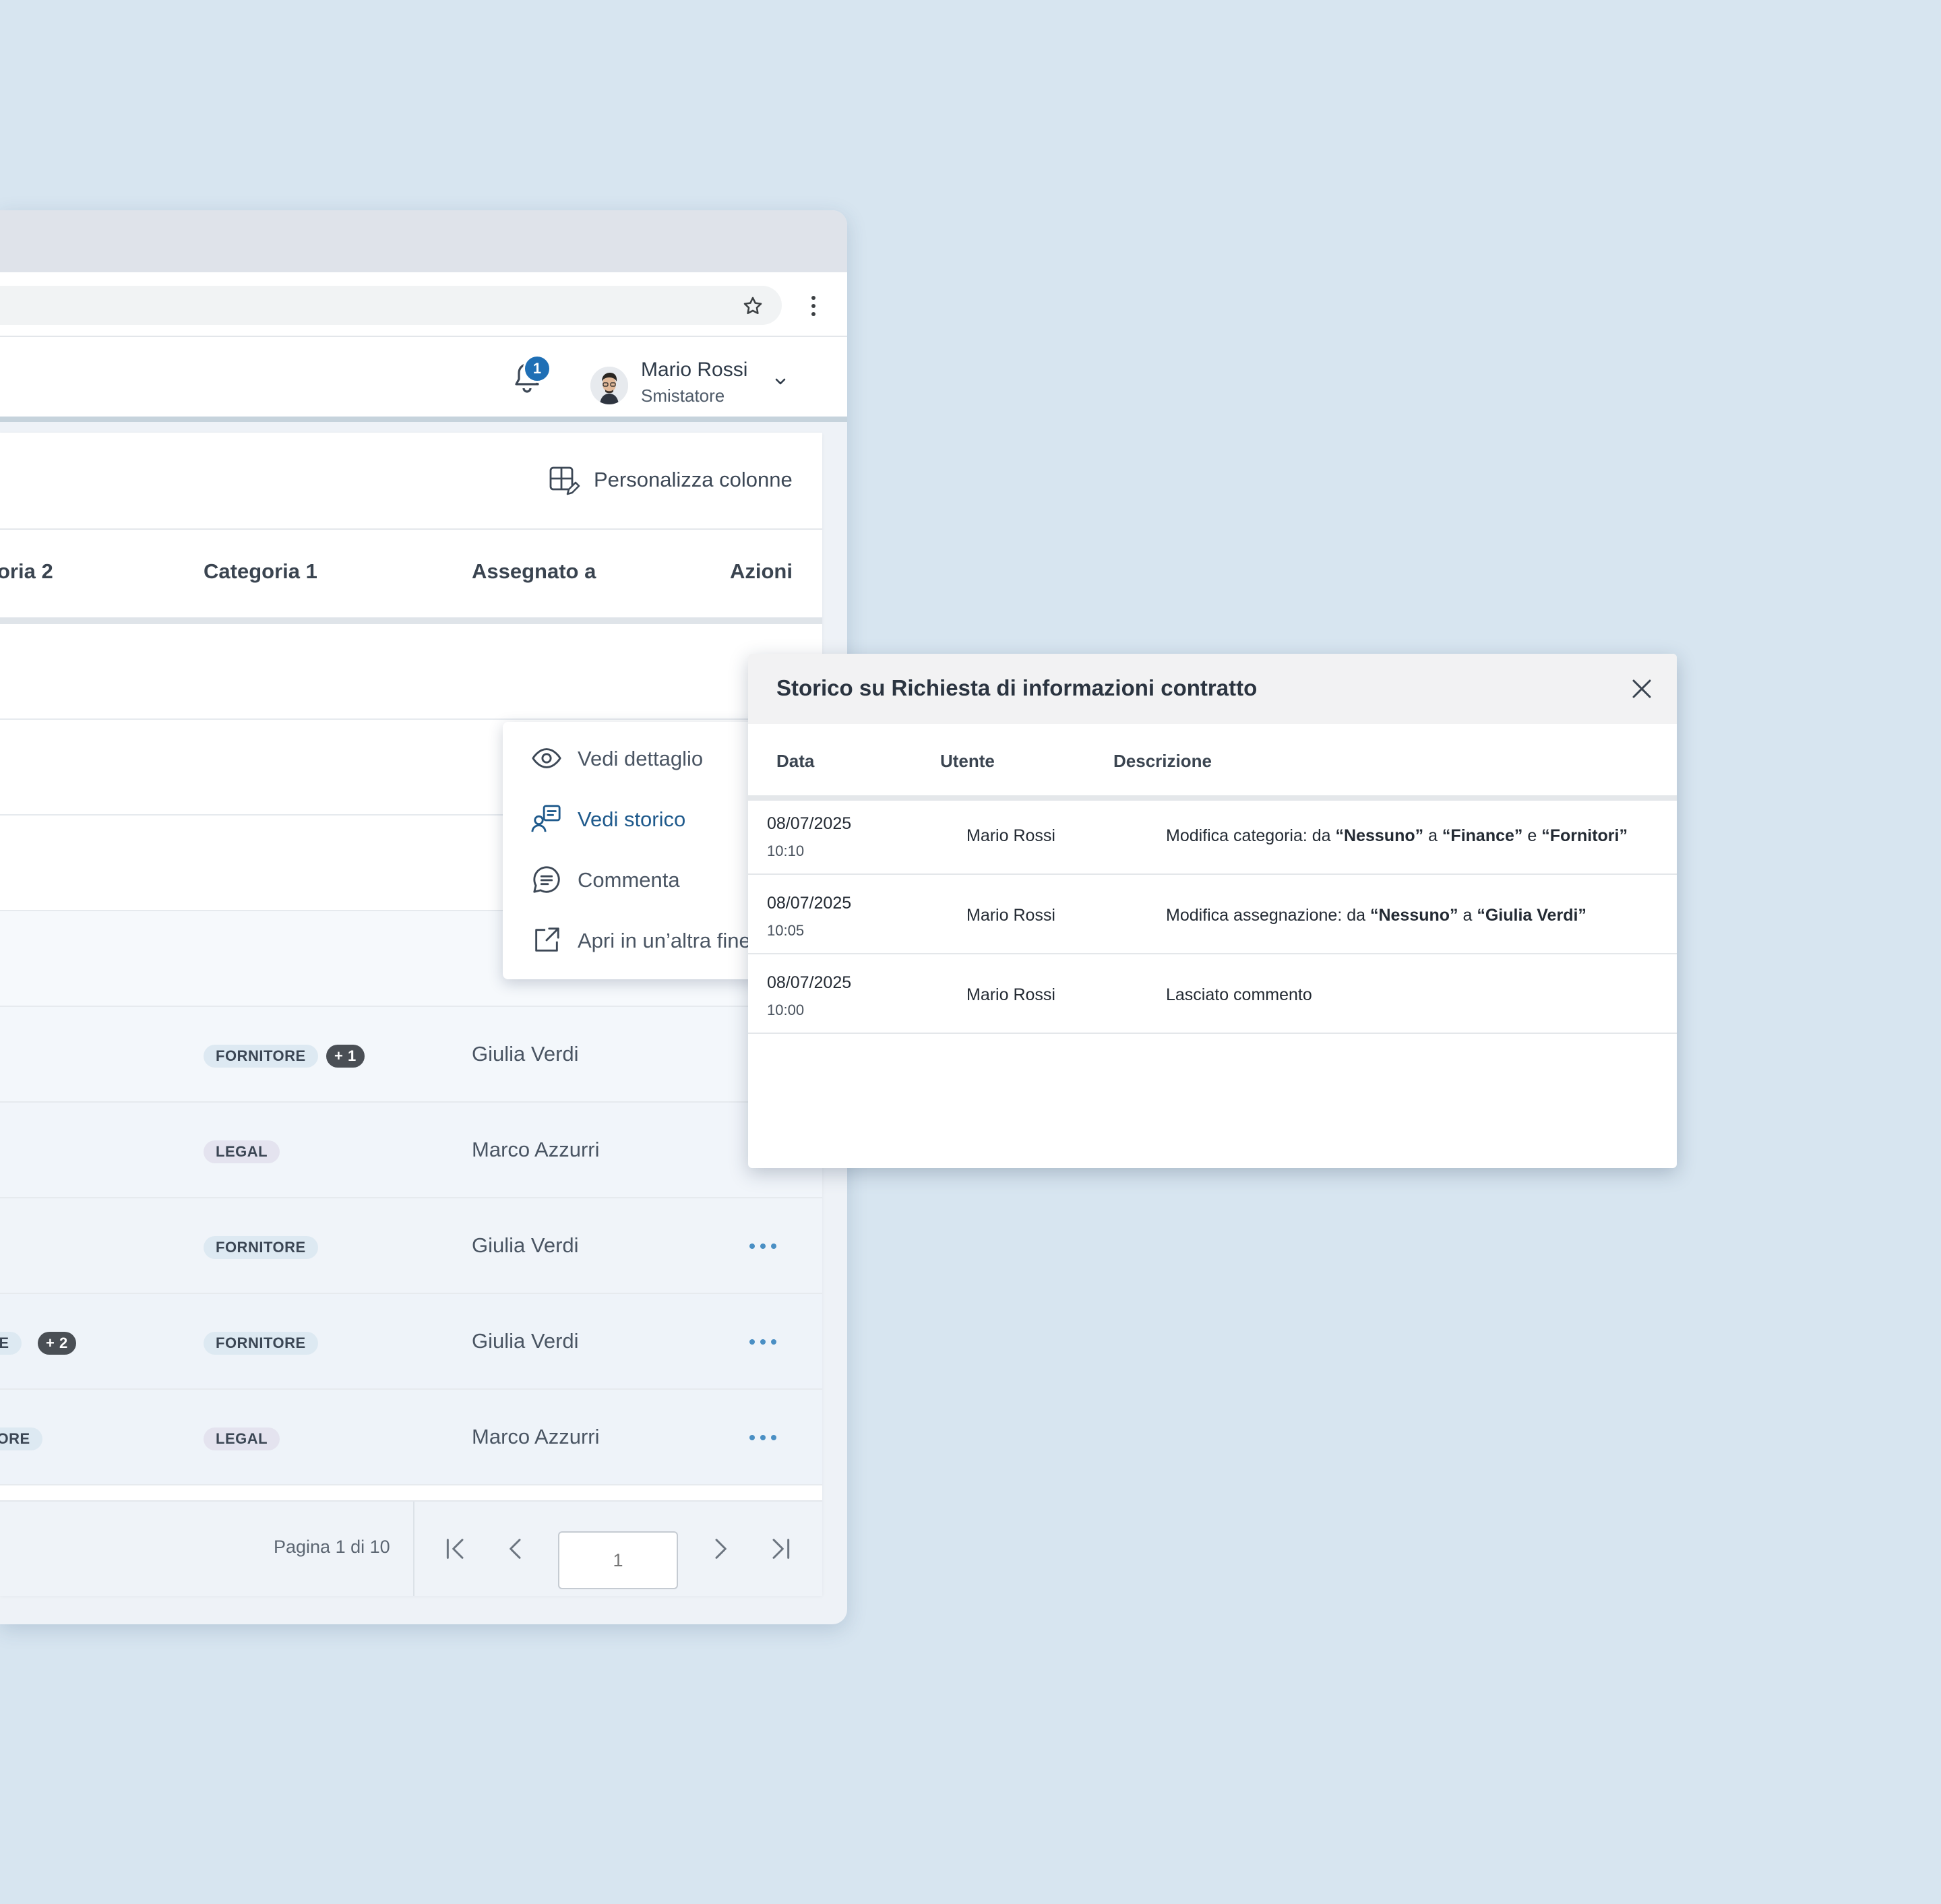  I want to click on eye-icon, so click(546, 758).